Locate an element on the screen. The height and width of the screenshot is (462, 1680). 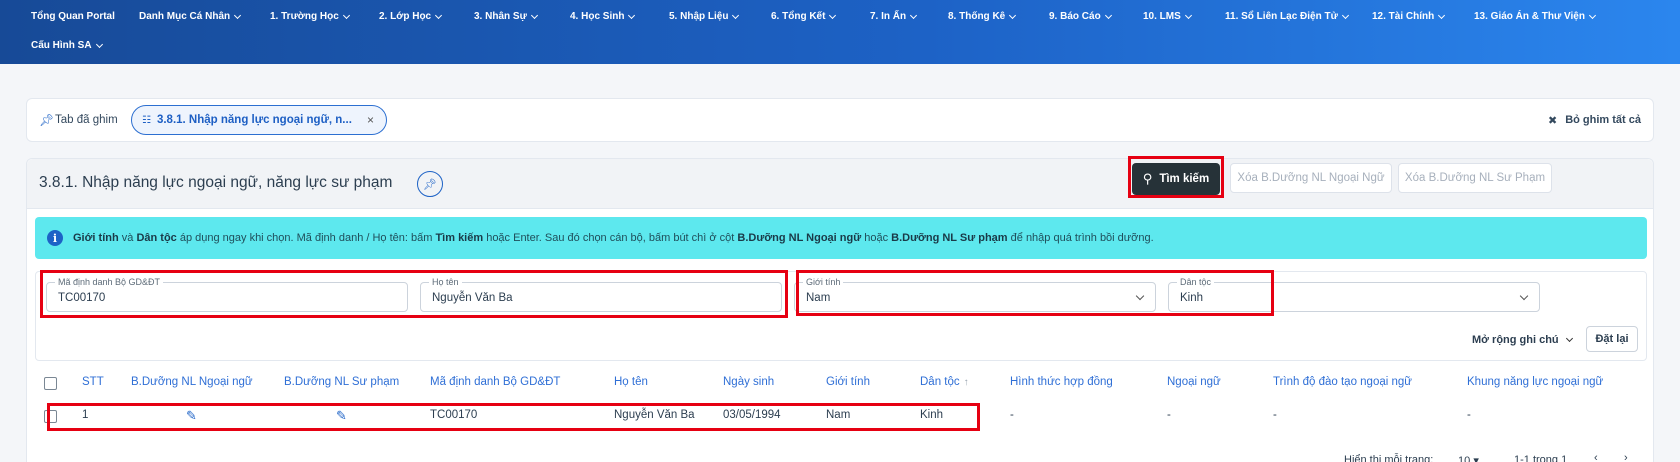
cell-contract: - is located at coordinates (1012, 415).